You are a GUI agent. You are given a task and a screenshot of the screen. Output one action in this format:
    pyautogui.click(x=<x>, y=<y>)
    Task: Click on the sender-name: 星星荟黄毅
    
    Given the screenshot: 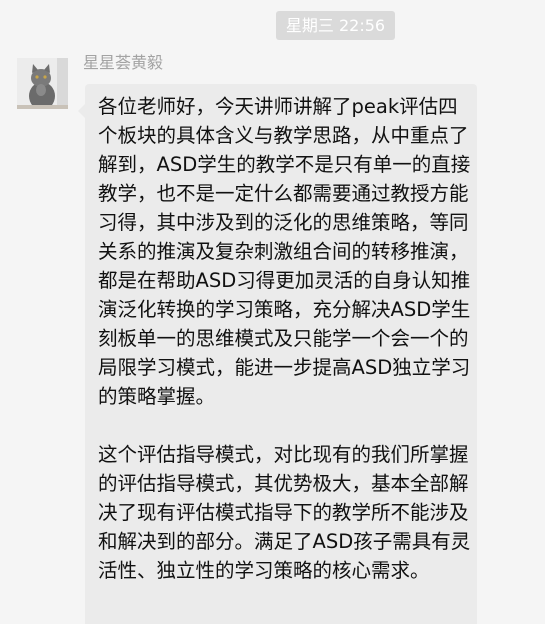 What is the action you would take?
    pyautogui.click(x=123, y=62)
    